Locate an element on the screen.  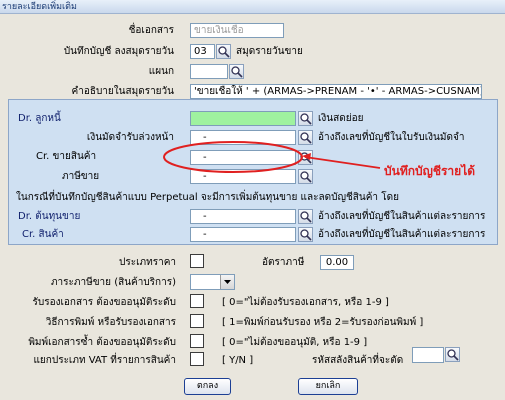
output-tax-input: - is located at coordinates (243, 176).